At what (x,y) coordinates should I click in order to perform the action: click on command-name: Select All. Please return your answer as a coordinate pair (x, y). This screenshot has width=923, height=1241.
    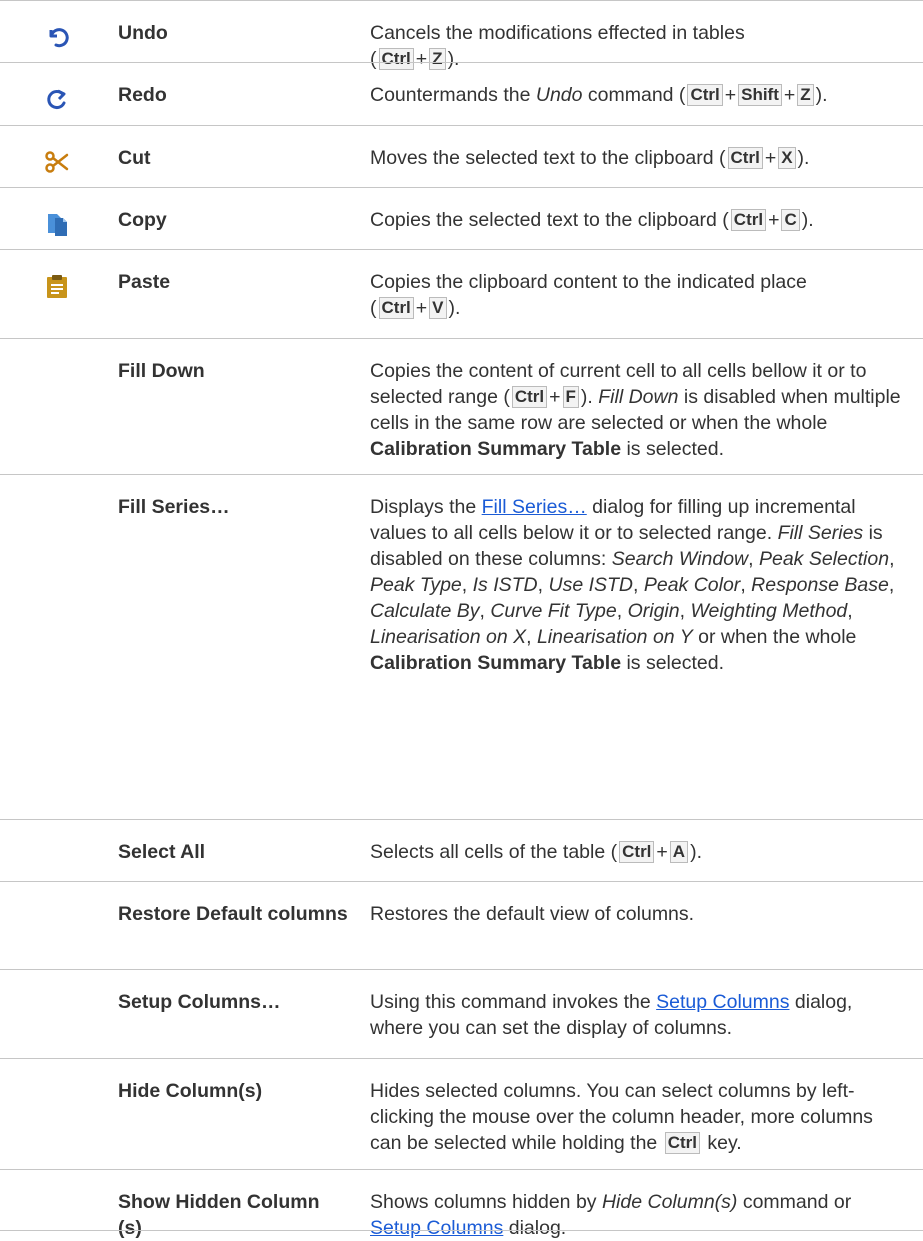
    Looking at the image, I should click on (162, 852).